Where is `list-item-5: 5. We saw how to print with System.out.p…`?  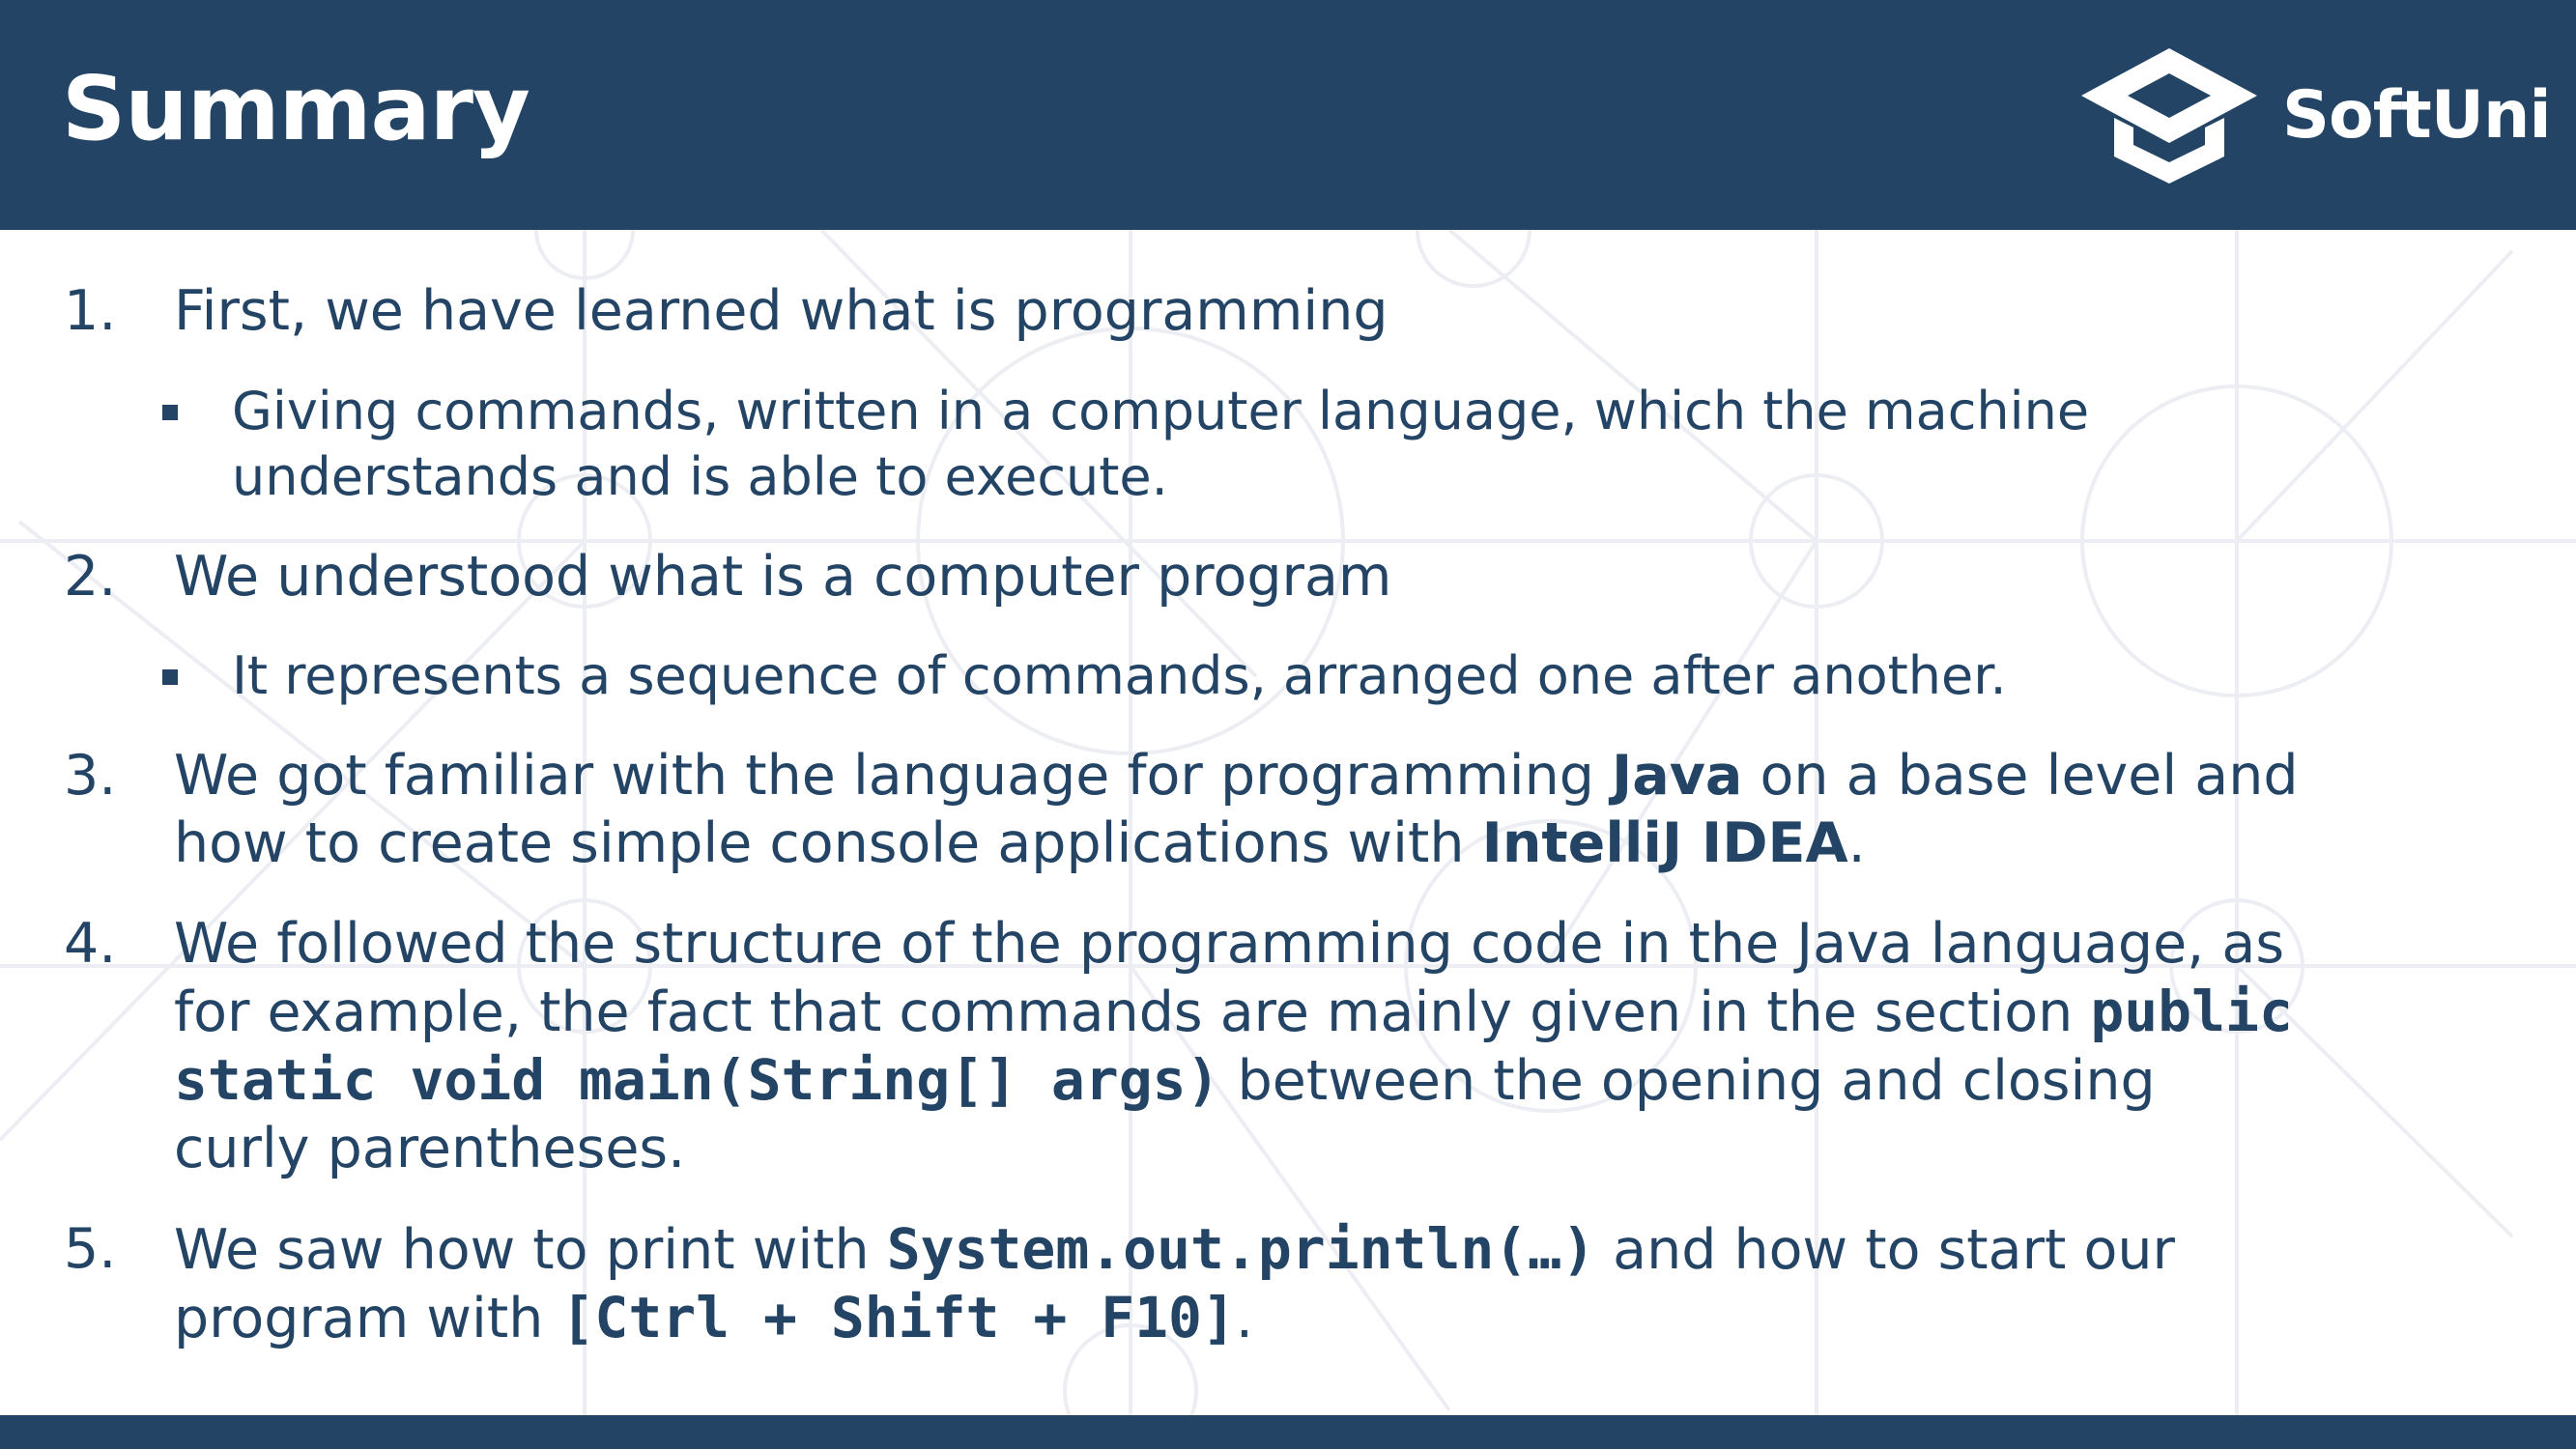 list-item-5: 5. We saw how to print with System.out.p… is located at coordinates (1182, 1283).